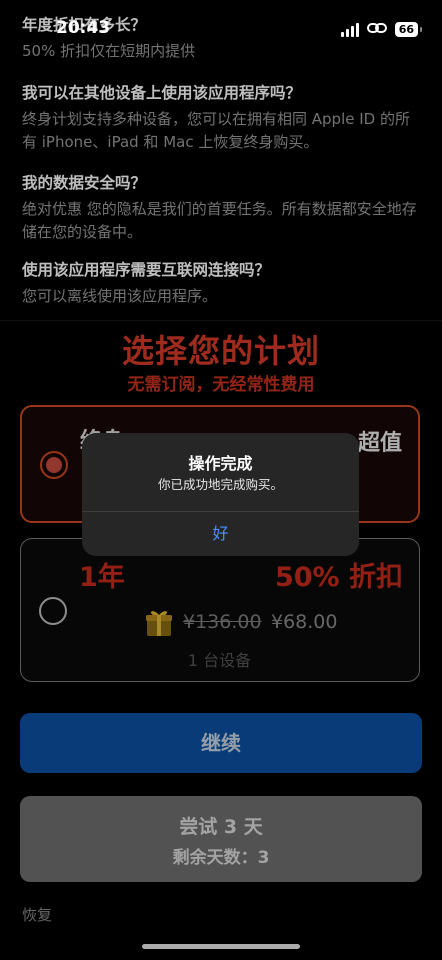 Image resolution: width=442 pixels, height=960 pixels. What do you see at coordinates (220, 463) in the screenshot?
I see `alert-title: 操作完成` at bounding box center [220, 463].